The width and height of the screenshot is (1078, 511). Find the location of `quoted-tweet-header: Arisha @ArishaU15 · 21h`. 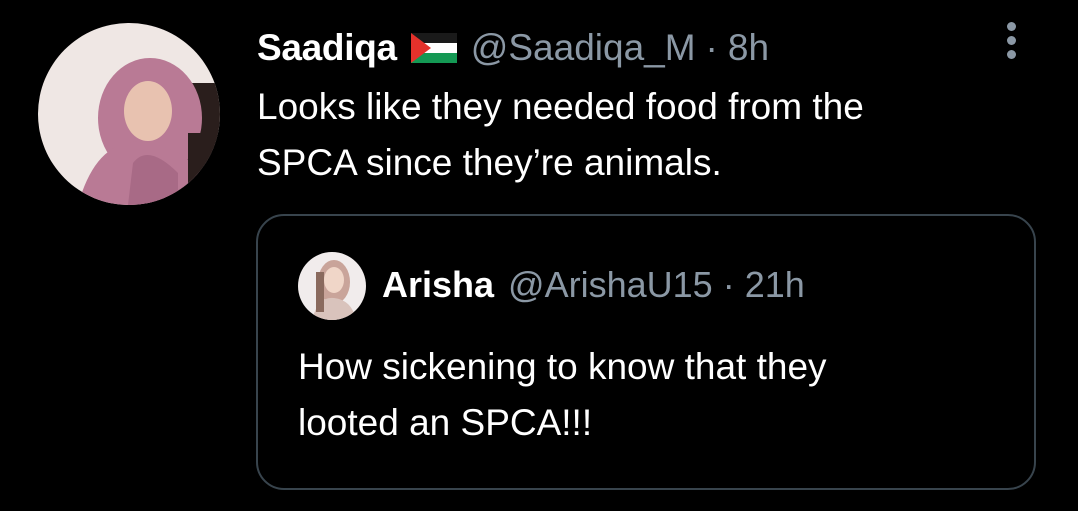

quoted-tweet-header: Arisha @ArishaU15 · 21h is located at coordinates (593, 285).